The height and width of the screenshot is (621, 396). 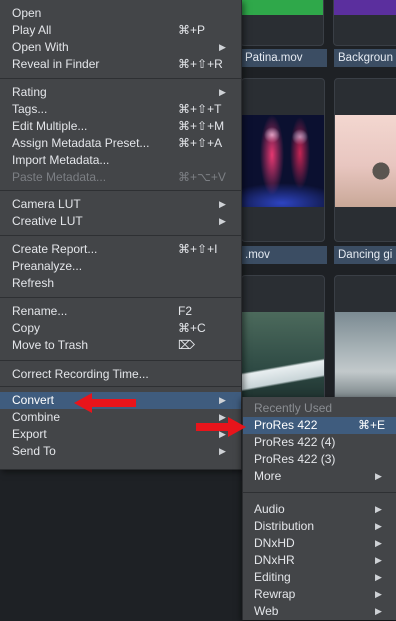 What do you see at coordinates (295, 459) in the screenshot?
I see `submenu-item-label: ProRes 422 (3)` at bounding box center [295, 459].